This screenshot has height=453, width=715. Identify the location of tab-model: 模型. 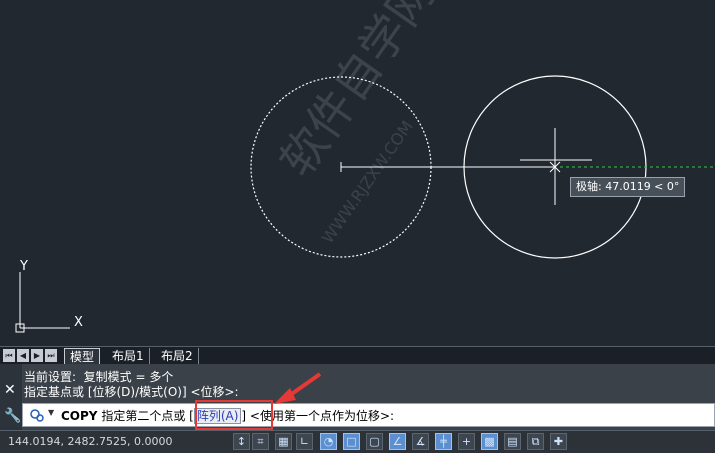
(82, 356).